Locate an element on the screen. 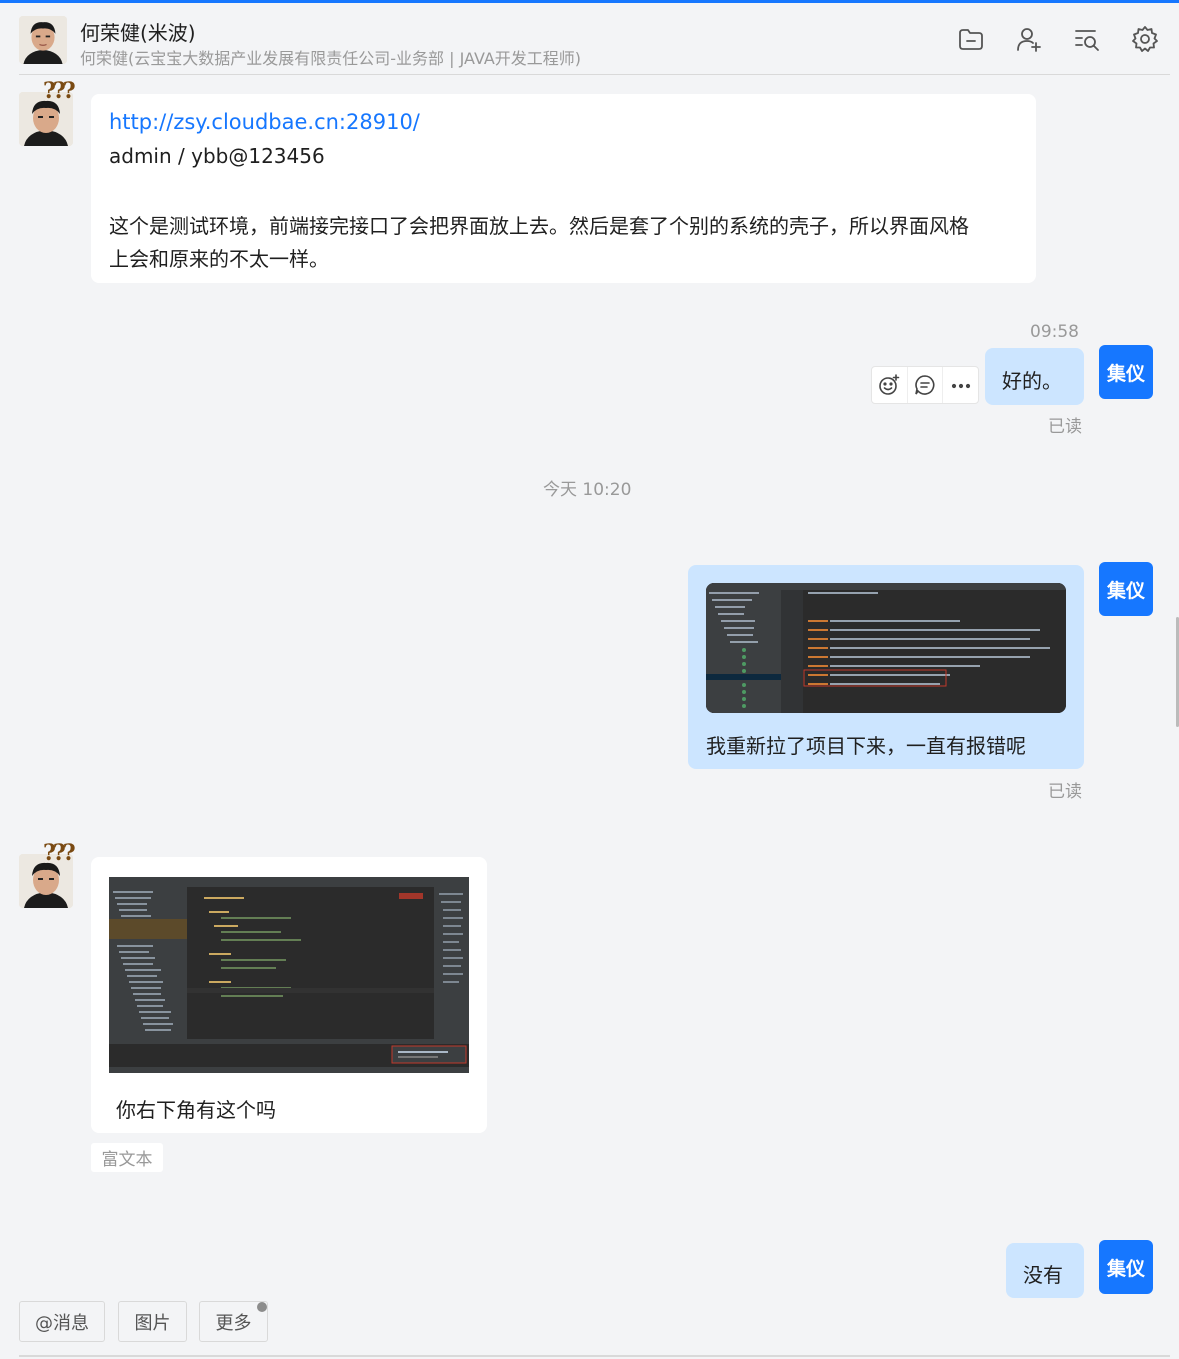 The width and height of the screenshot is (1179, 1359). add-user-icon is located at coordinates (1029, 40).